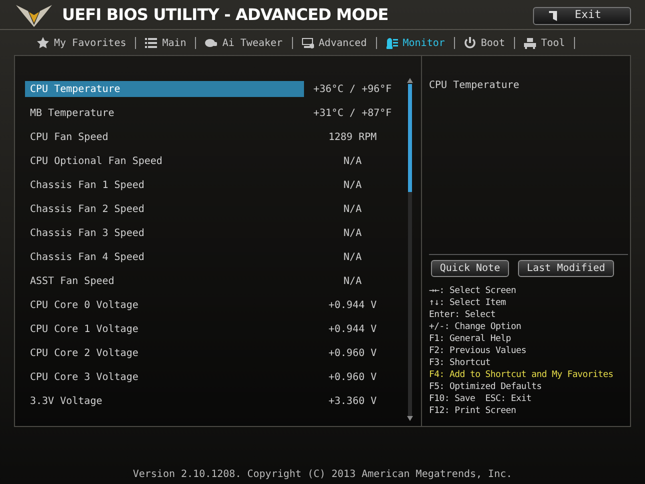 This screenshot has height=484, width=645. What do you see at coordinates (225, 15) in the screenshot?
I see `window-title: UEFI BIOS UTILITY - ADVANCED MODE` at bounding box center [225, 15].